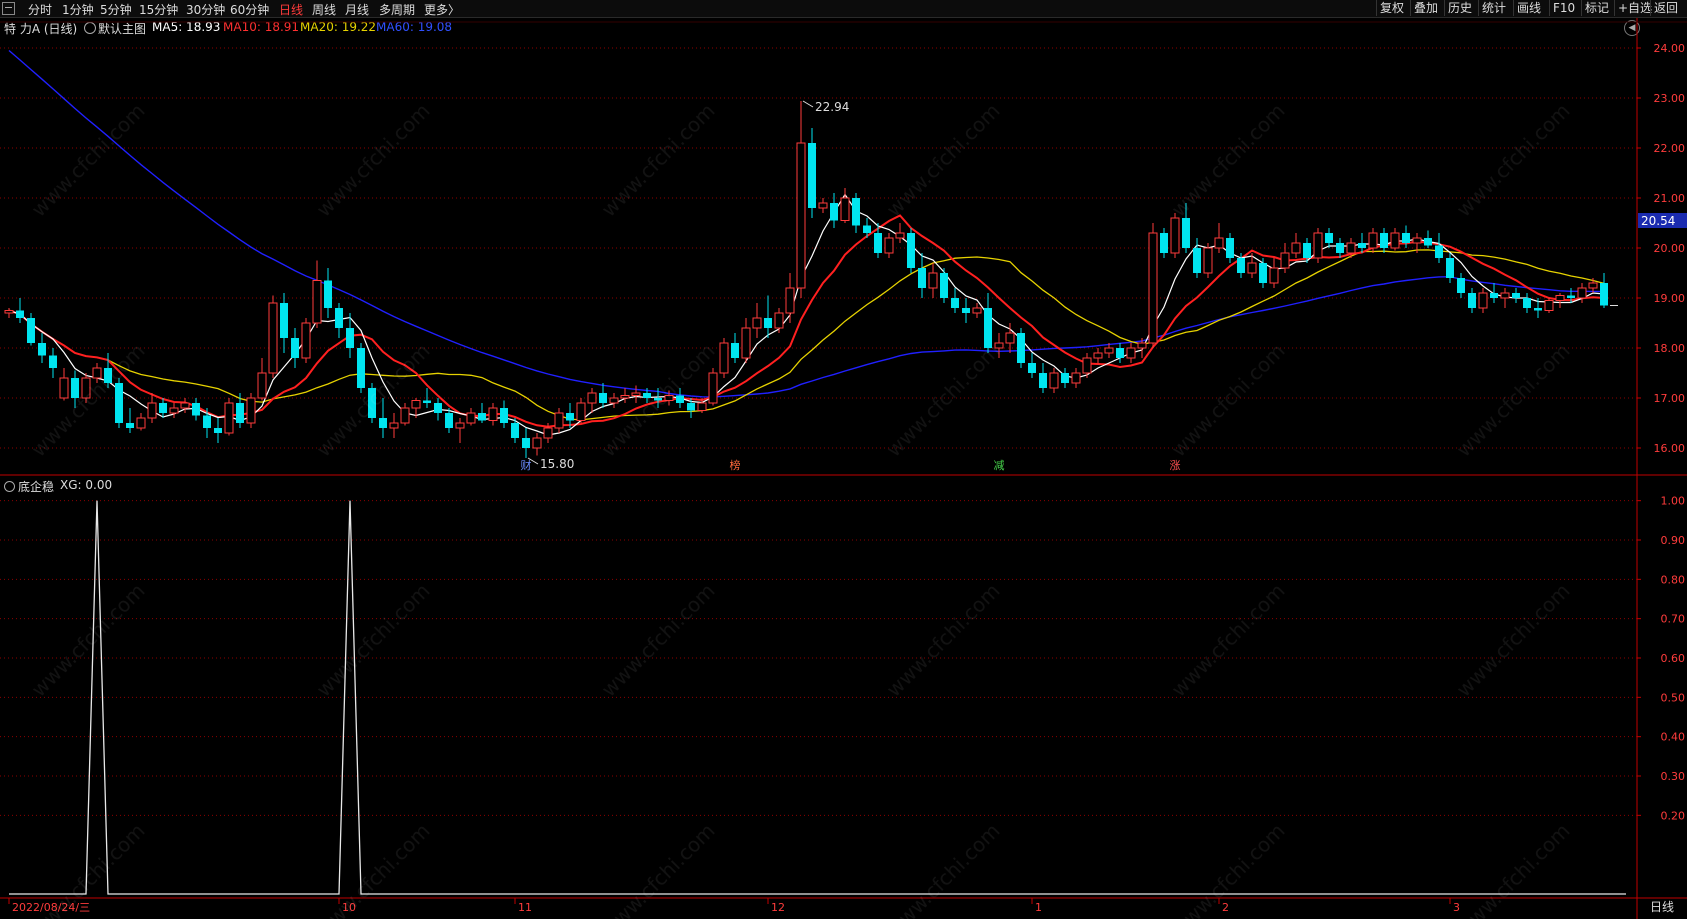 This screenshot has width=1687, height=919. What do you see at coordinates (78, 9) in the screenshot?
I see `tab-1: 1分钟` at bounding box center [78, 9].